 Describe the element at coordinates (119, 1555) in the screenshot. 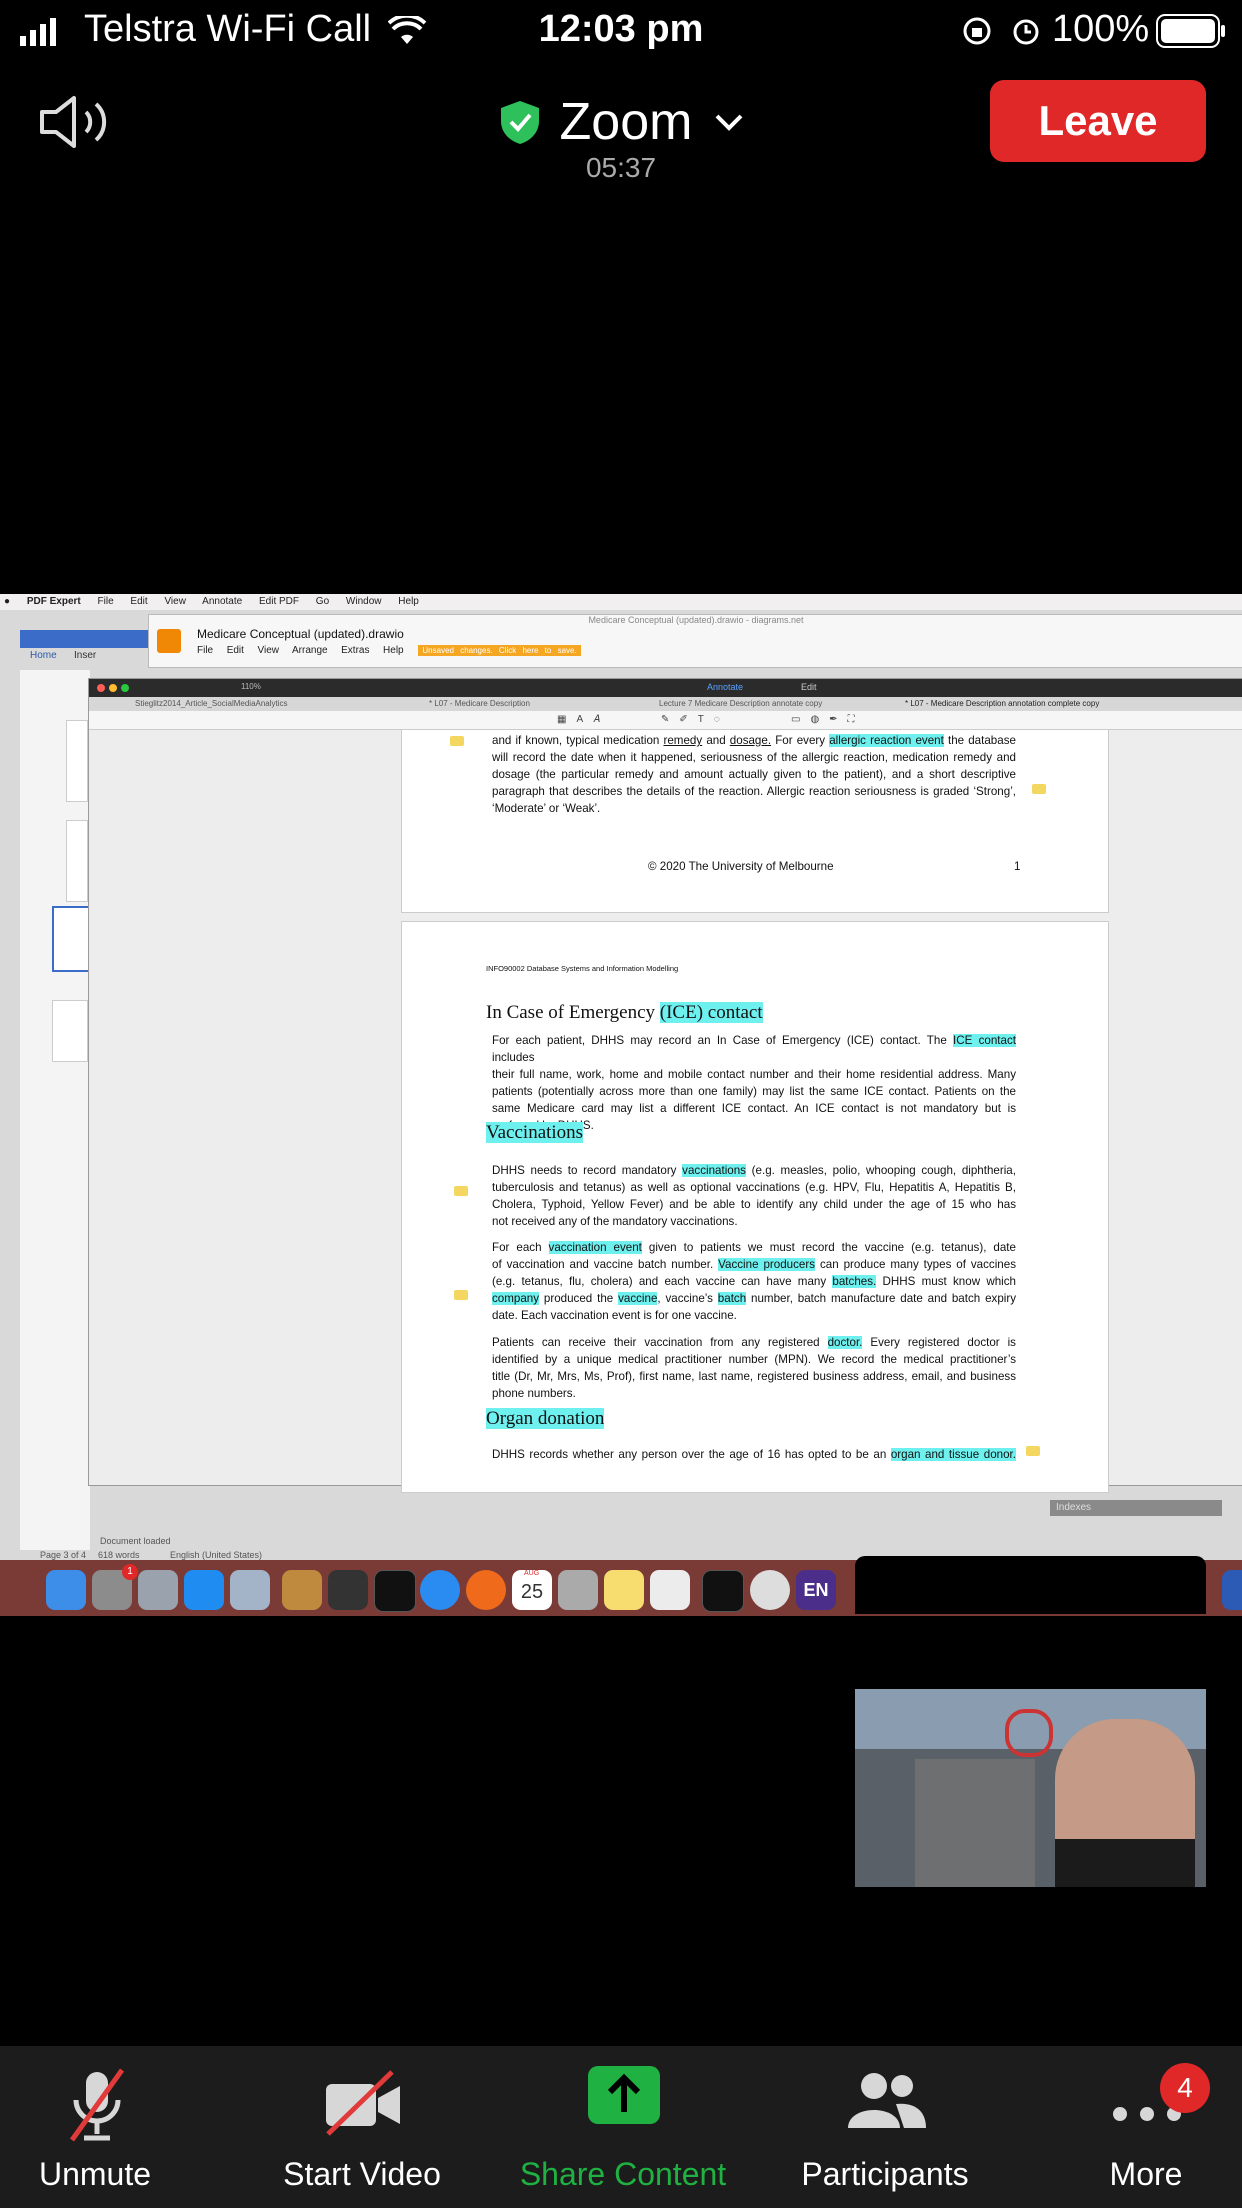

I see `word-word-count: 618 words` at that location.